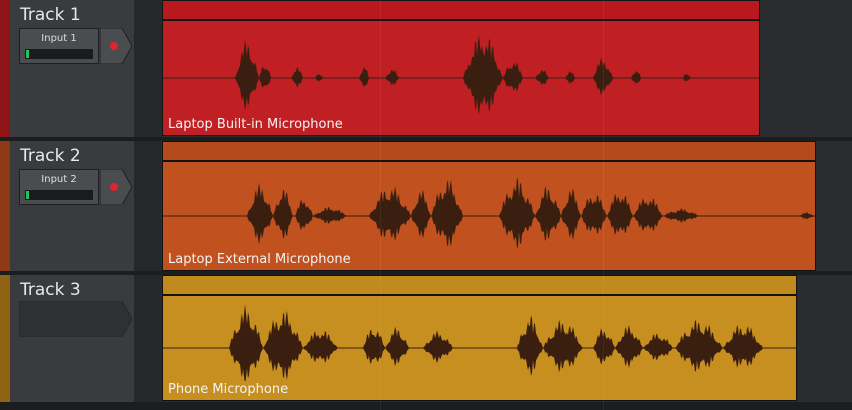 Image resolution: width=852 pixels, height=410 pixels. What do you see at coordinates (50, 156) in the screenshot?
I see `track-name: Track 2` at bounding box center [50, 156].